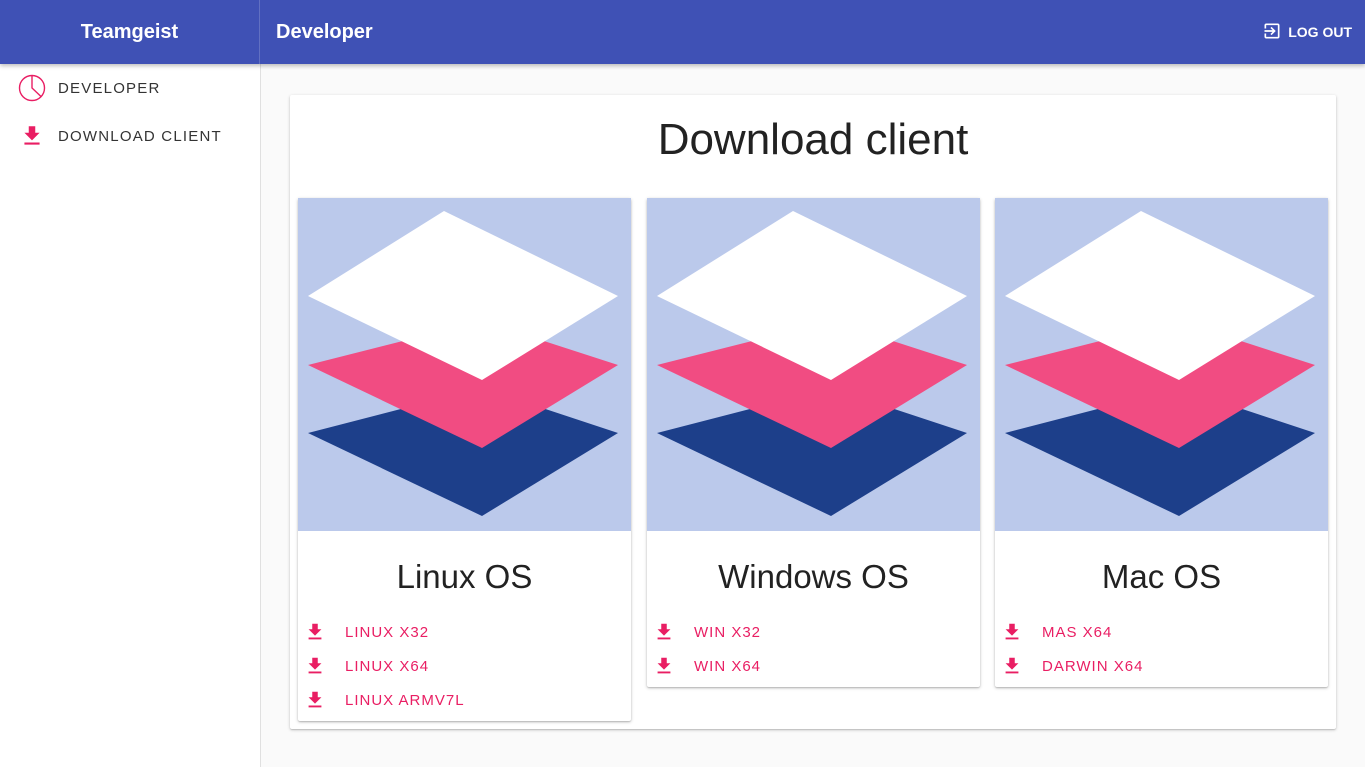 The width and height of the screenshot is (1365, 767). I want to click on download-label: WIN X32, so click(728, 632).